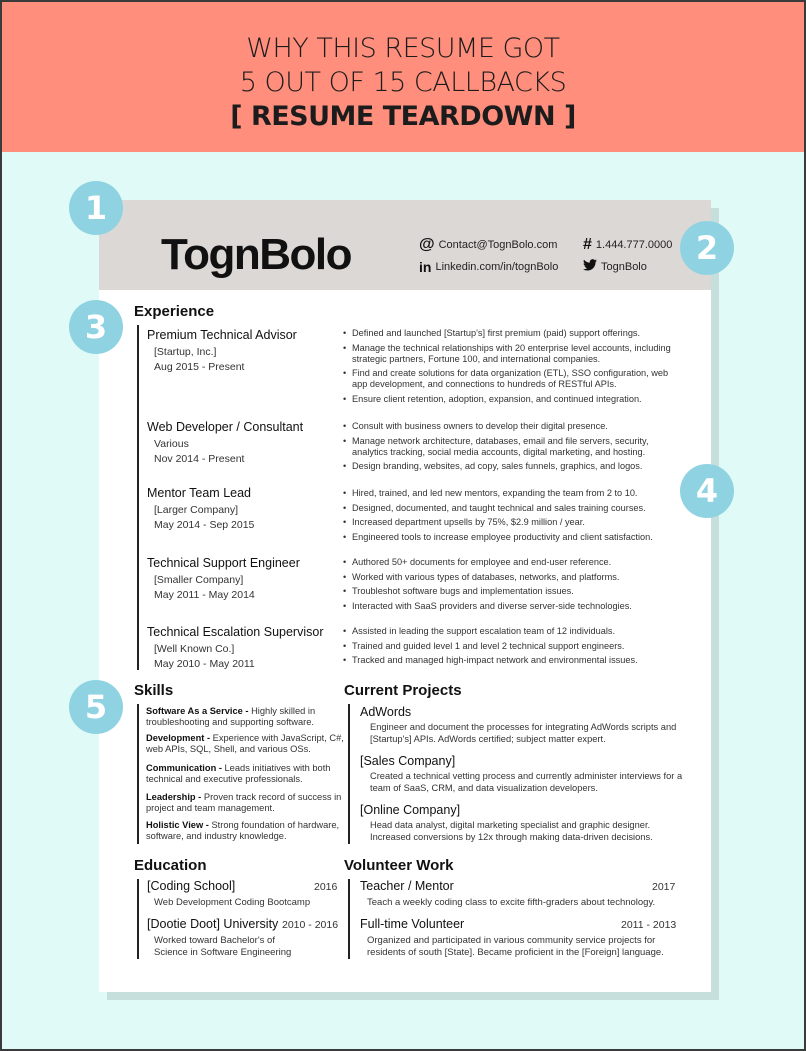 The width and height of the screenshot is (806, 1051). What do you see at coordinates (408, 761) in the screenshot?
I see `project-name: [Sales Company]` at bounding box center [408, 761].